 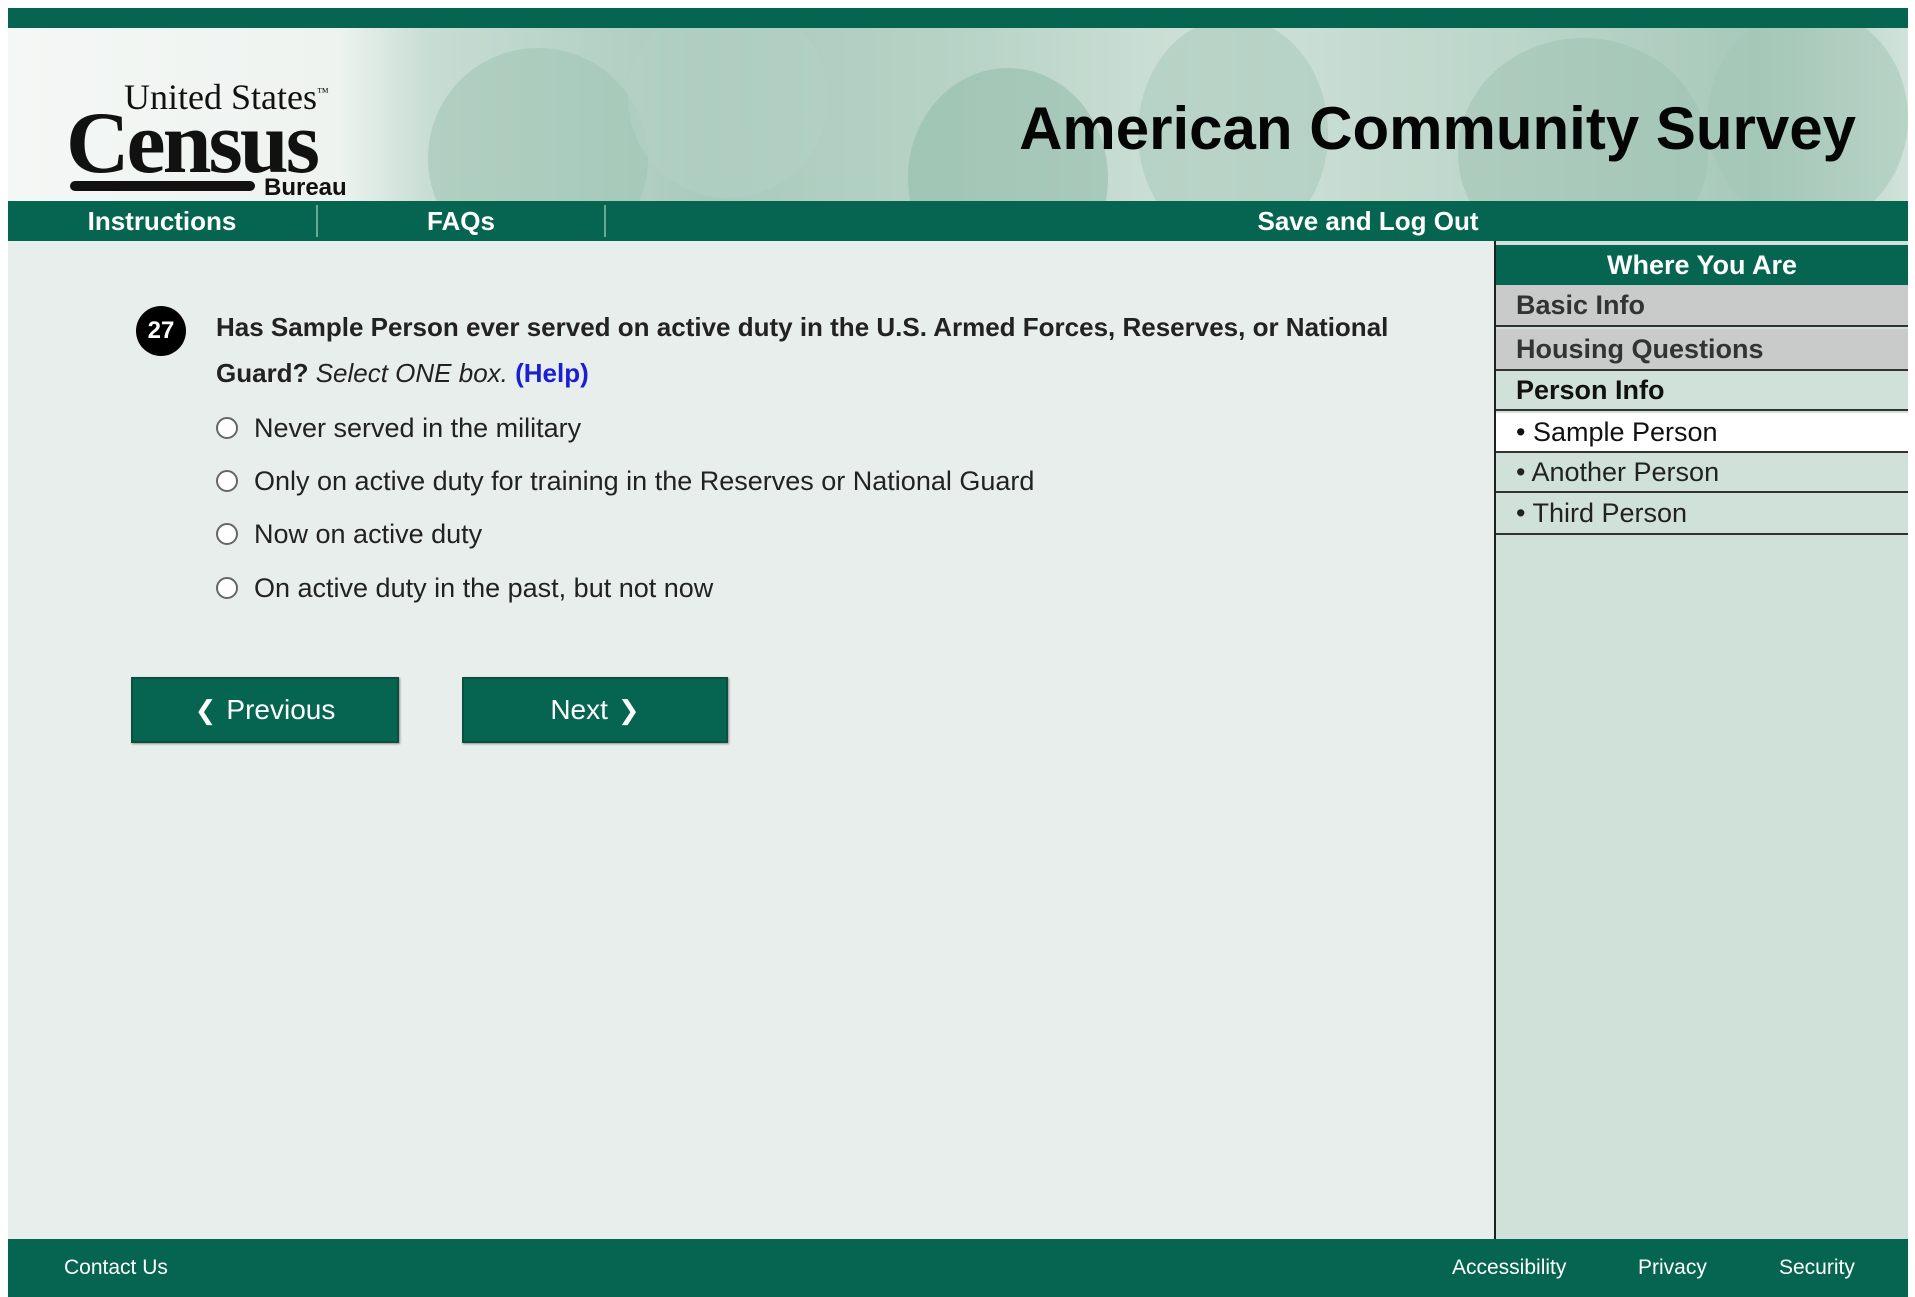 What do you see at coordinates (1702, 514) in the screenshot?
I see `sidebar-item-third-person: • Third Person` at bounding box center [1702, 514].